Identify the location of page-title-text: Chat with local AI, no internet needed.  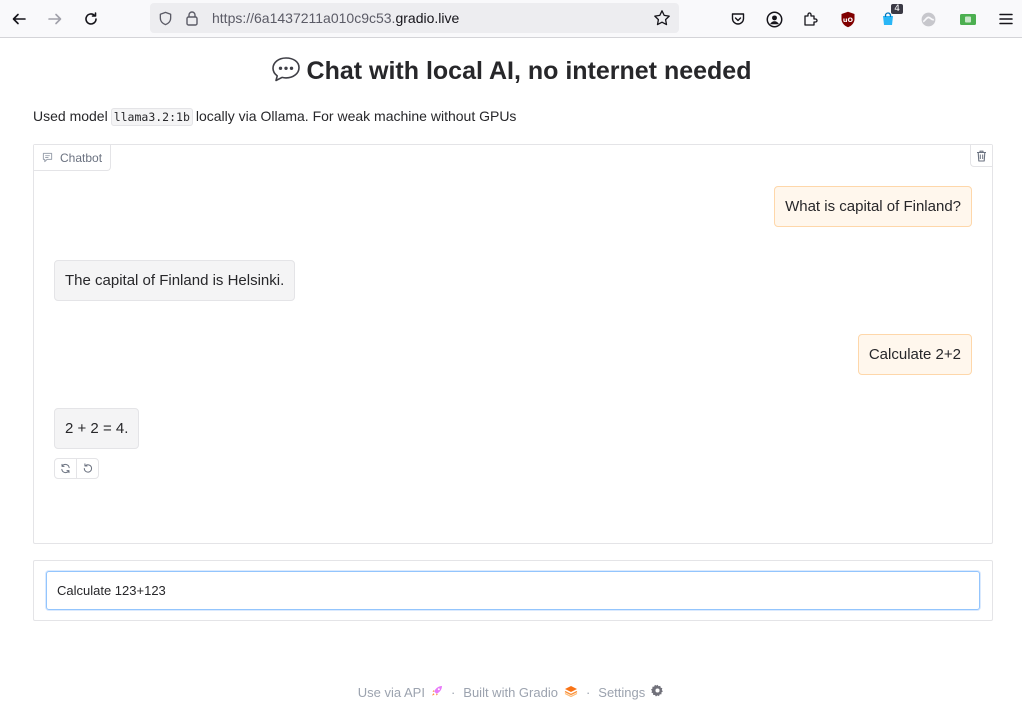
(529, 71).